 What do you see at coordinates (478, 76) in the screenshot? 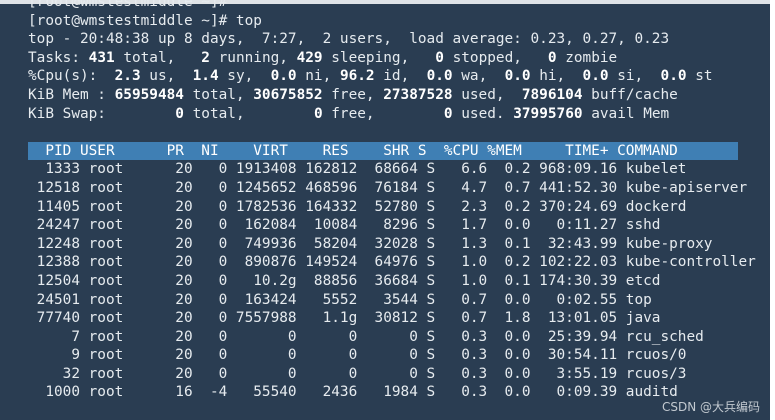
I see `cpu-wa-label: wa,` at bounding box center [478, 76].